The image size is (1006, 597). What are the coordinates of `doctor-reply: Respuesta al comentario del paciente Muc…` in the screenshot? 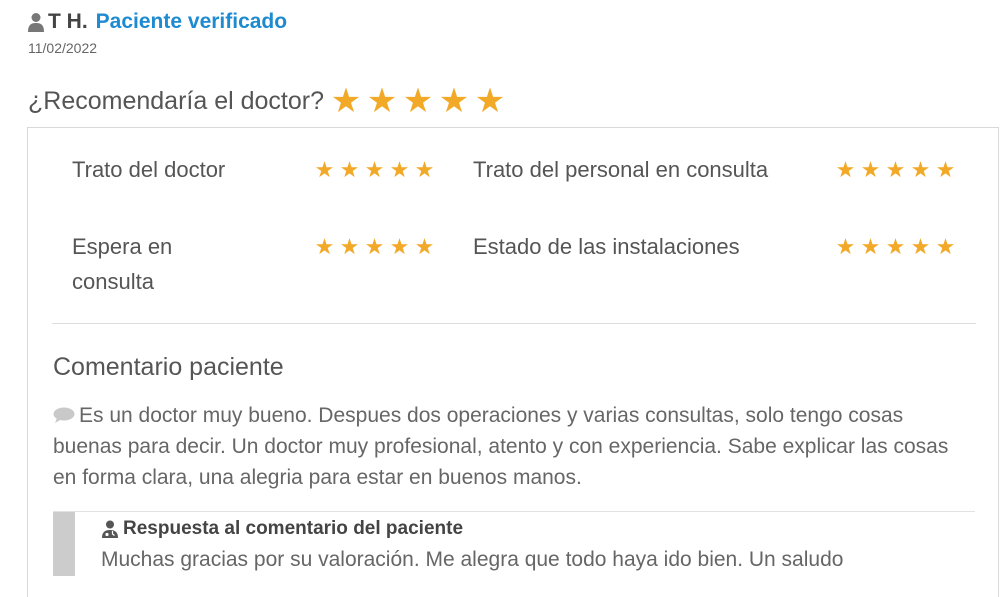 It's located at (514, 543).